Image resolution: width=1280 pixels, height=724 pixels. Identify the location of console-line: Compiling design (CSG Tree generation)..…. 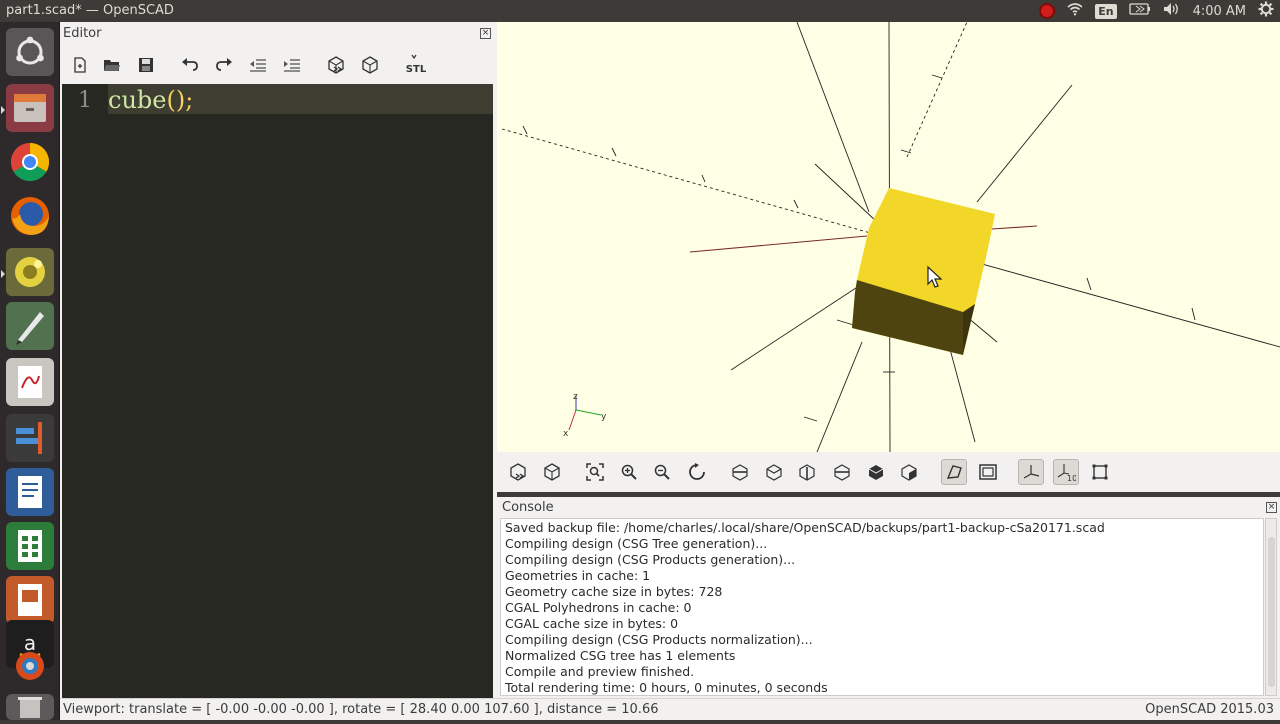
(636, 543).